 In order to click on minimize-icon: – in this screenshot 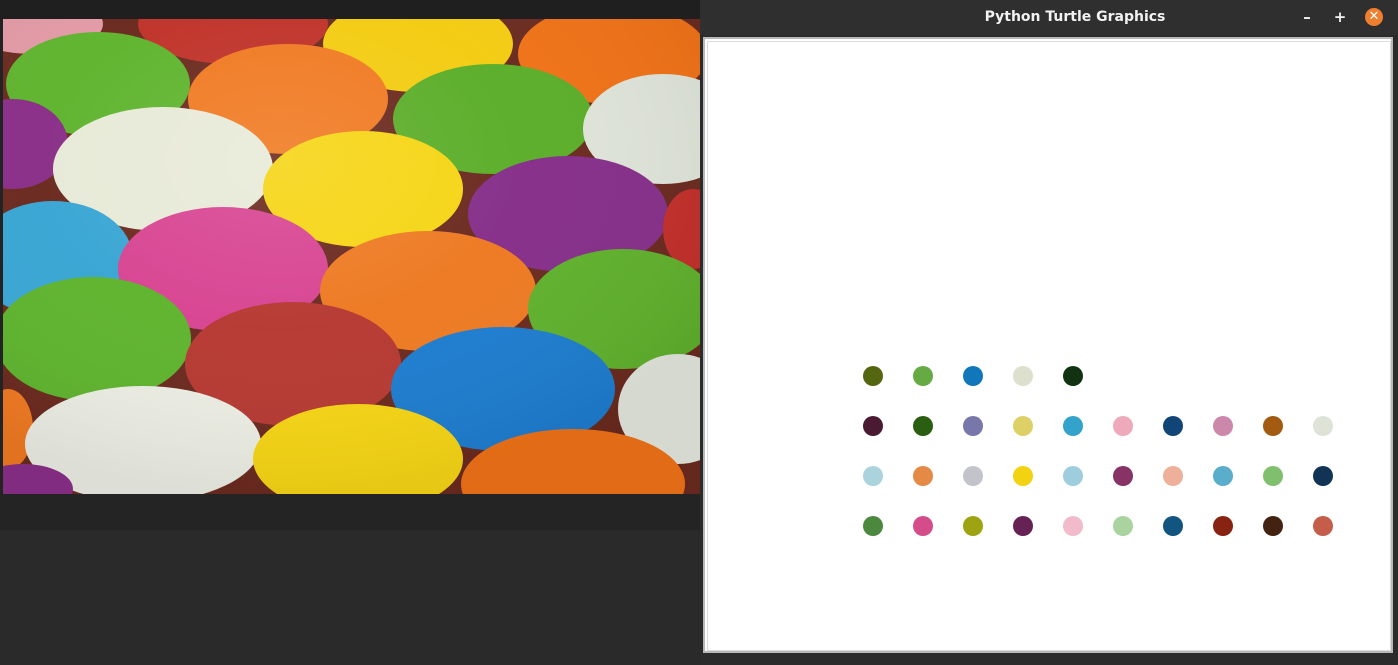, I will do `click(1307, 17)`.